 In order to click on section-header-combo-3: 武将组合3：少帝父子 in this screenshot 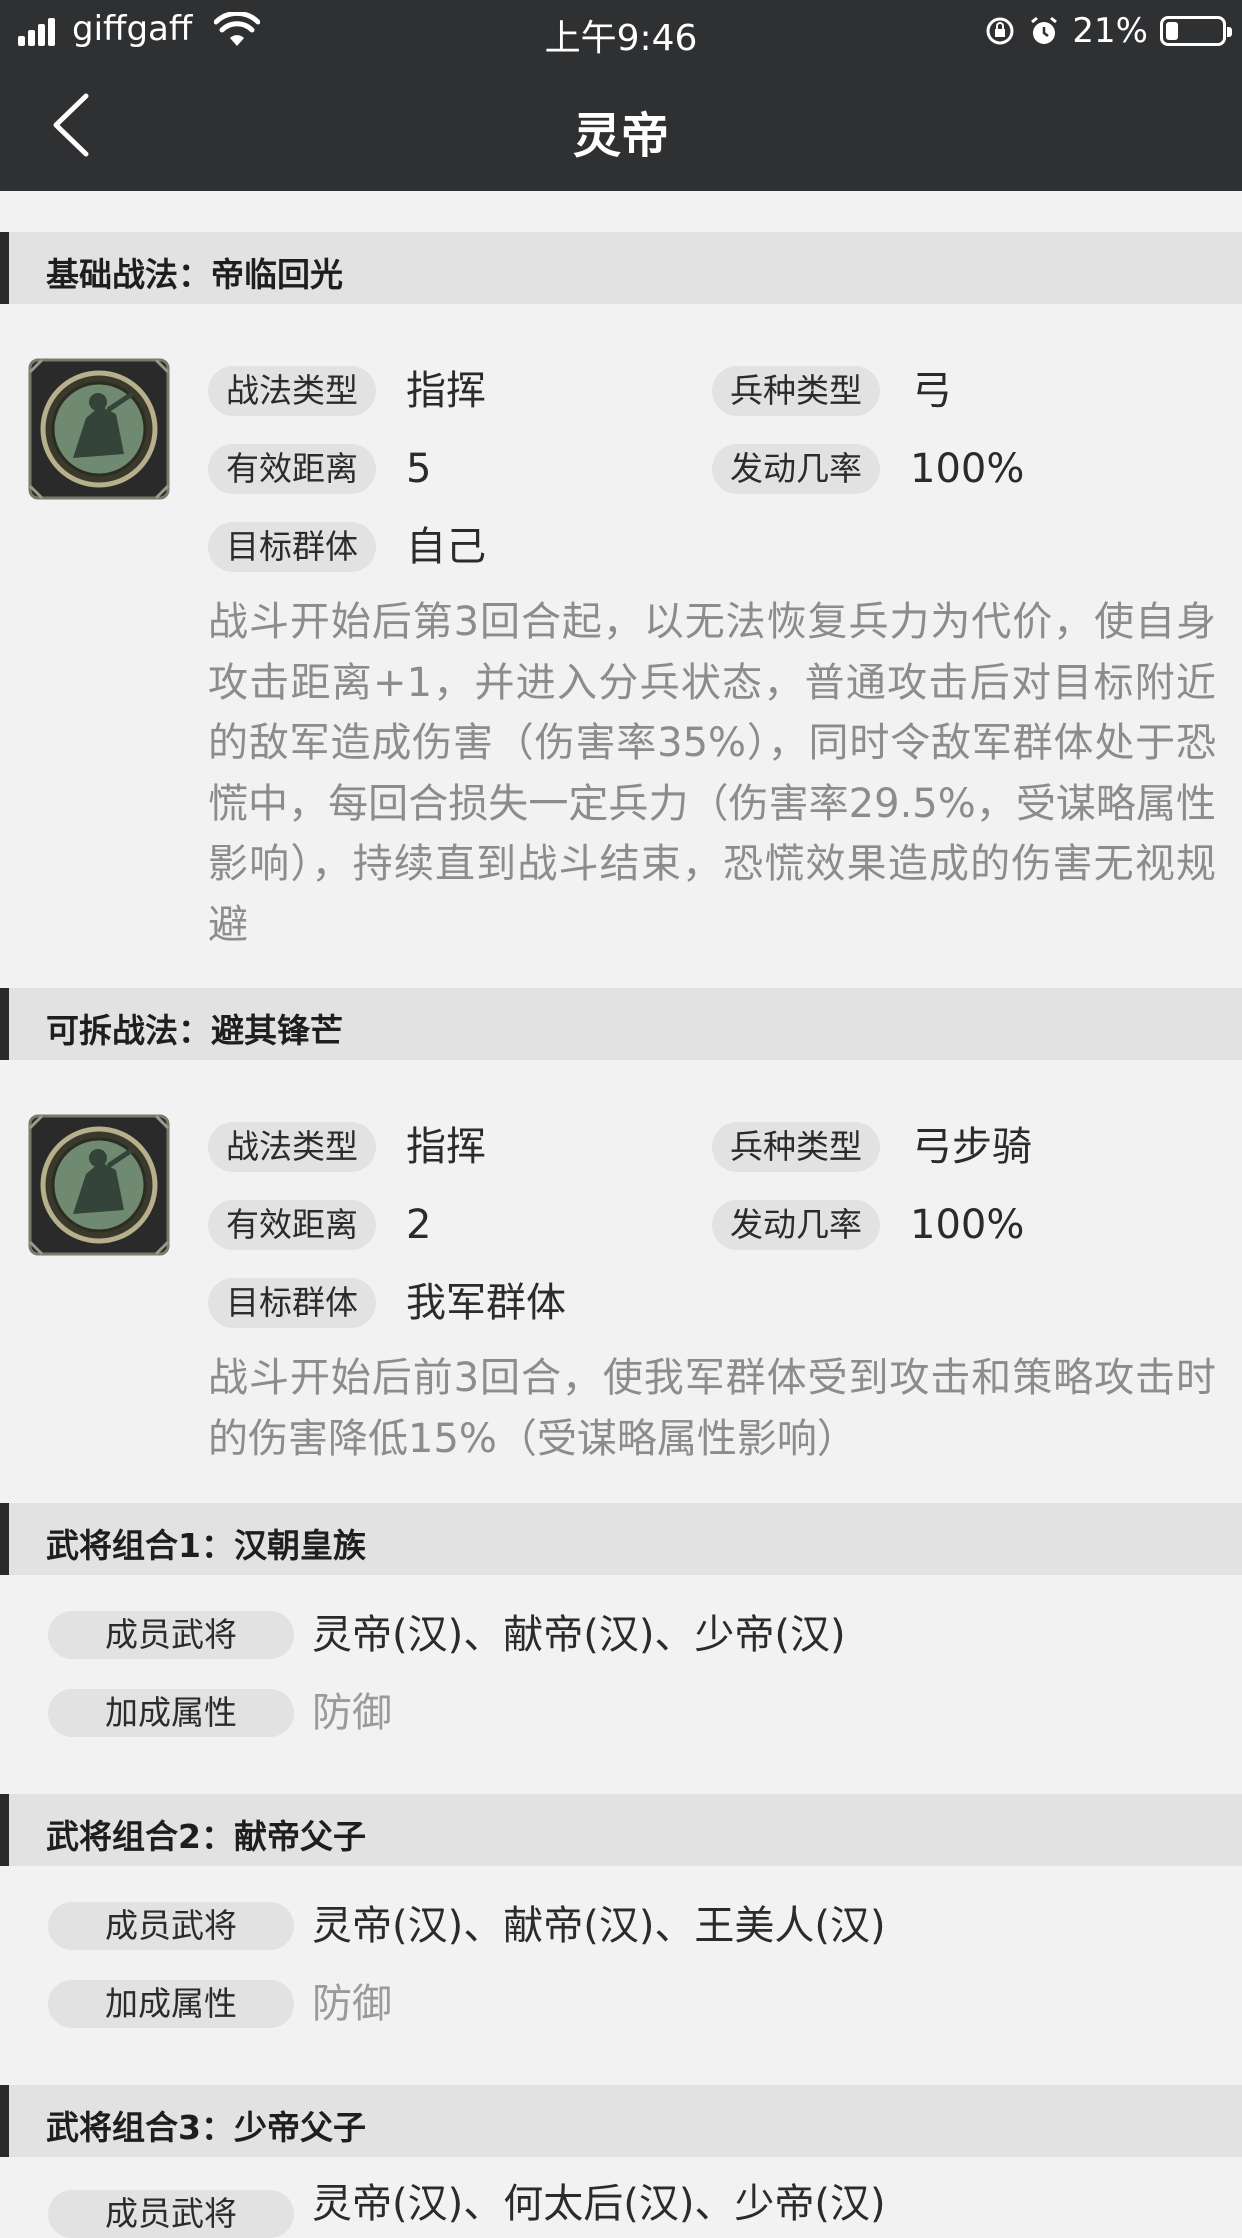, I will do `click(621, 2121)`.